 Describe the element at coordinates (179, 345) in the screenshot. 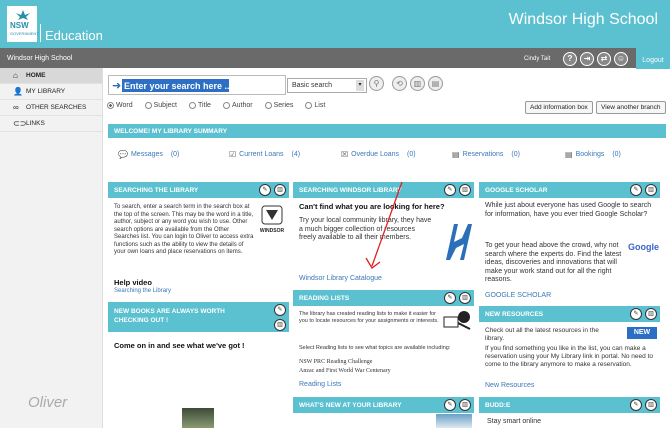

I see `newbooks-heading: Come on in and see what we've got !` at that location.